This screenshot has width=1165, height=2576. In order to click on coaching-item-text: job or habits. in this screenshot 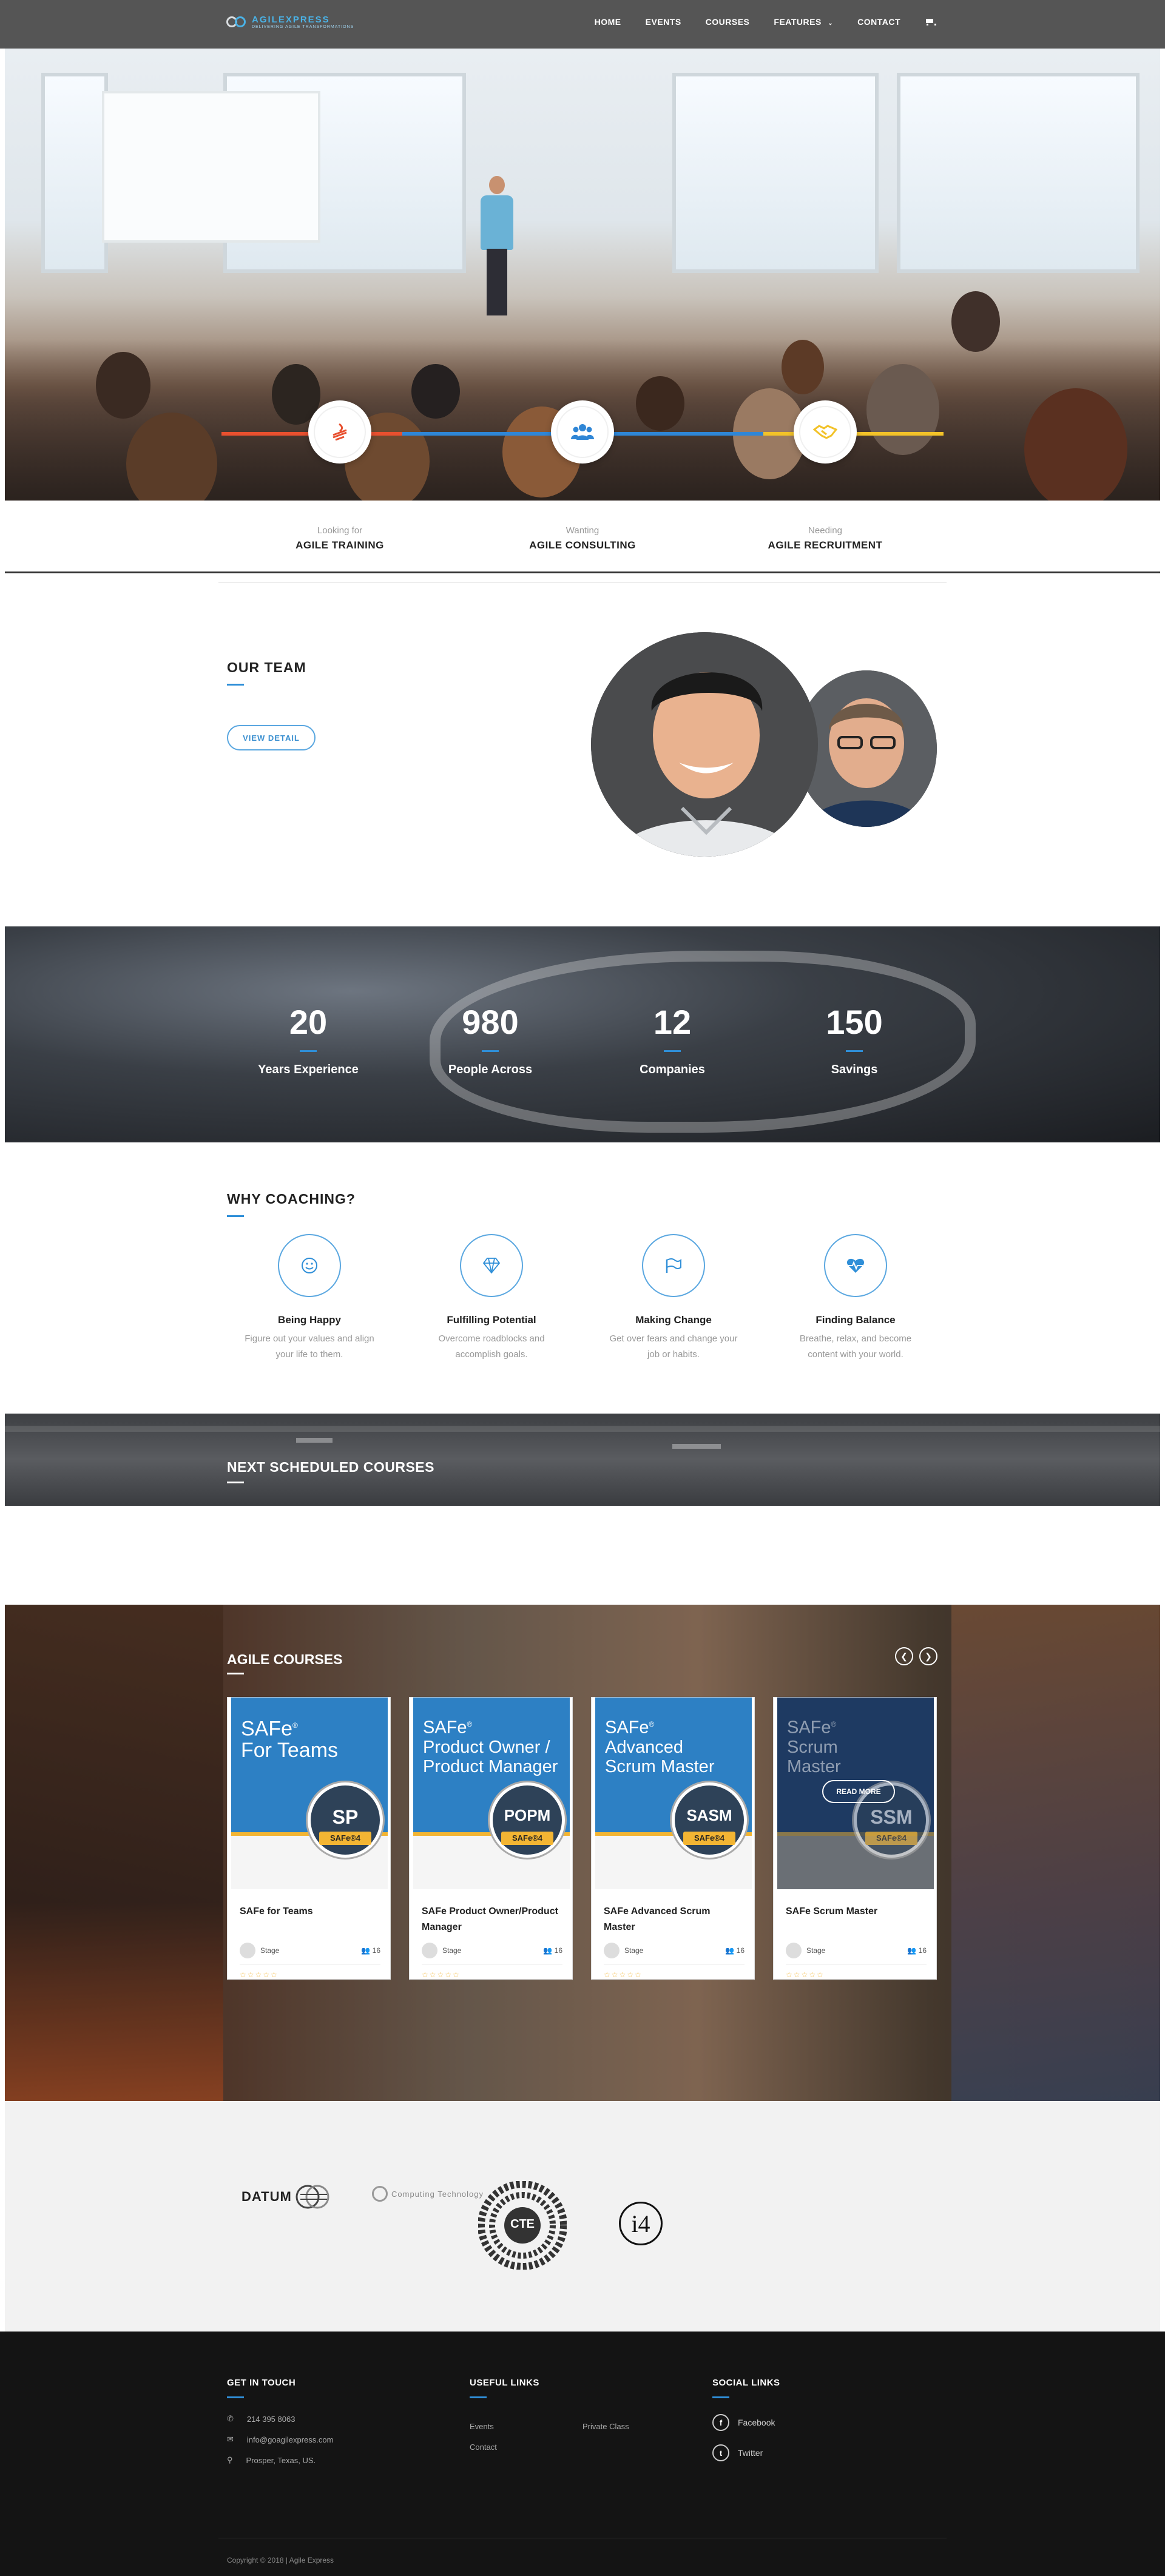, I will do `click(673, 1355)`.